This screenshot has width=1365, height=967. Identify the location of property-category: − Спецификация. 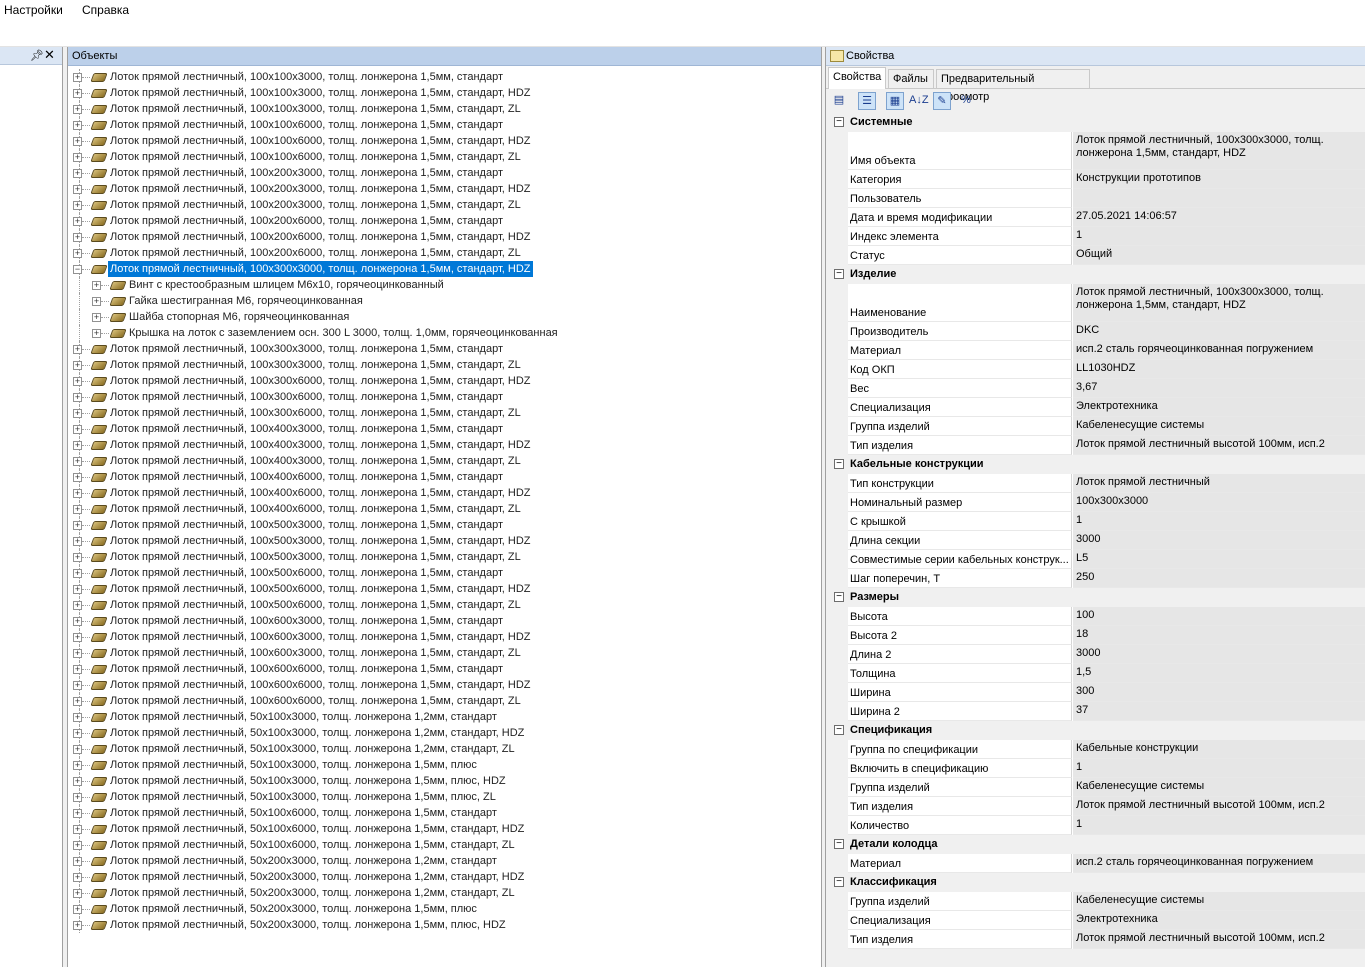
(1095, 730).